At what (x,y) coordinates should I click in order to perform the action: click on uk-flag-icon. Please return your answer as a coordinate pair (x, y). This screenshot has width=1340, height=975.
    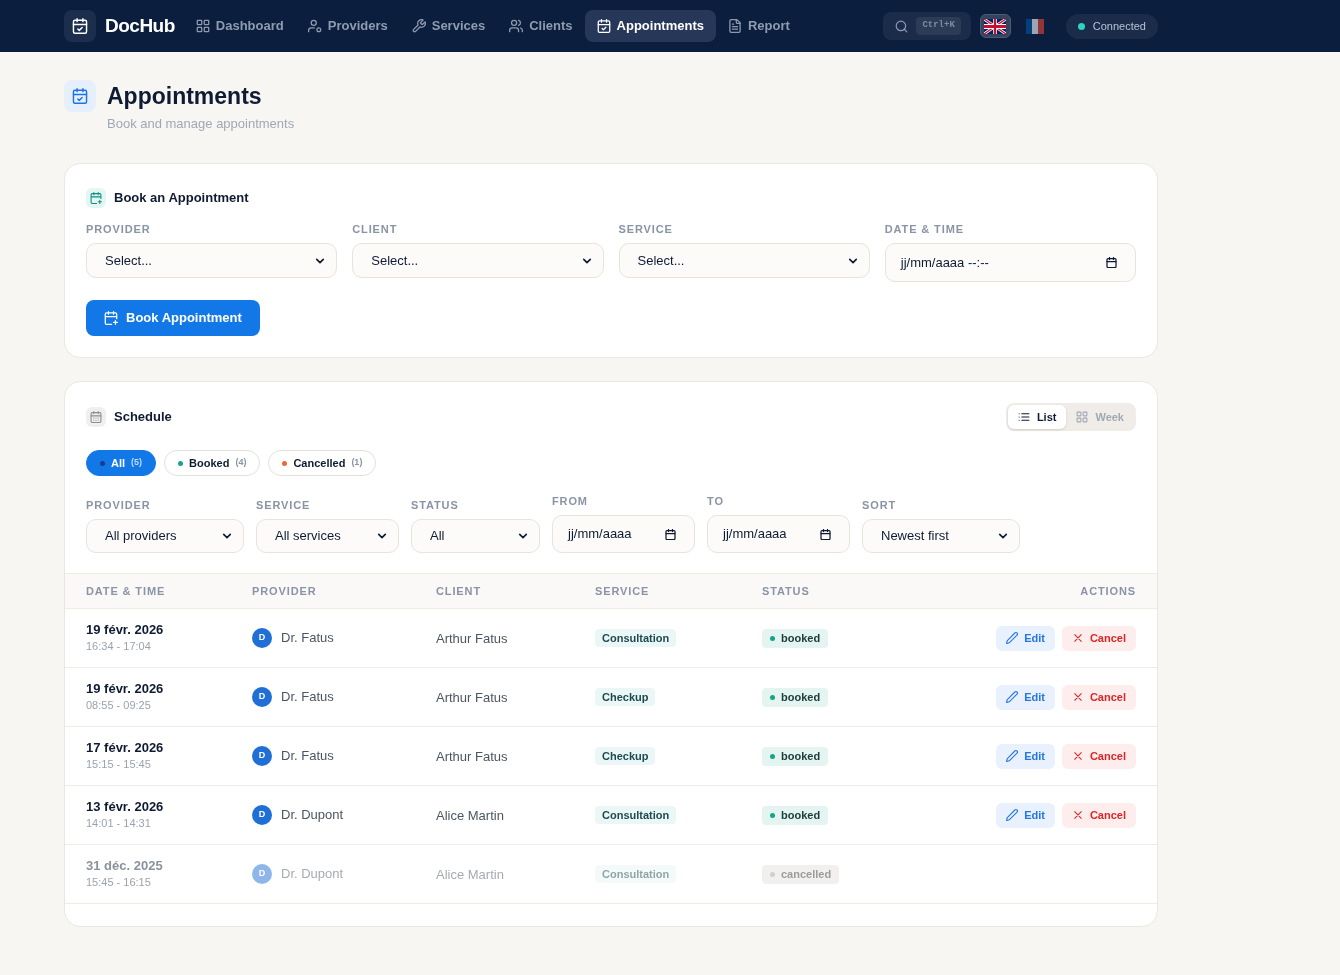
    Looking at the image, I should click on (995, 26).